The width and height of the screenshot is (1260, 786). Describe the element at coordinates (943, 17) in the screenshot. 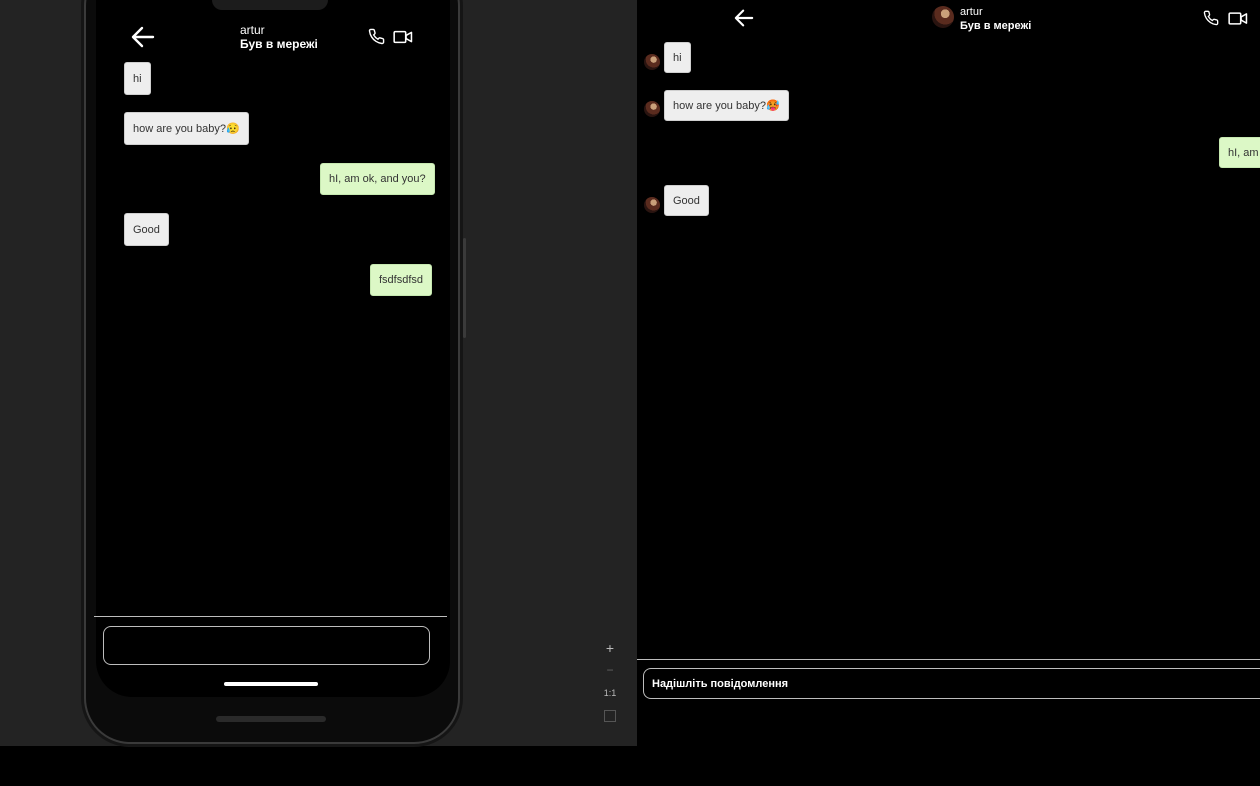

I see `contact-avatar` at that location.